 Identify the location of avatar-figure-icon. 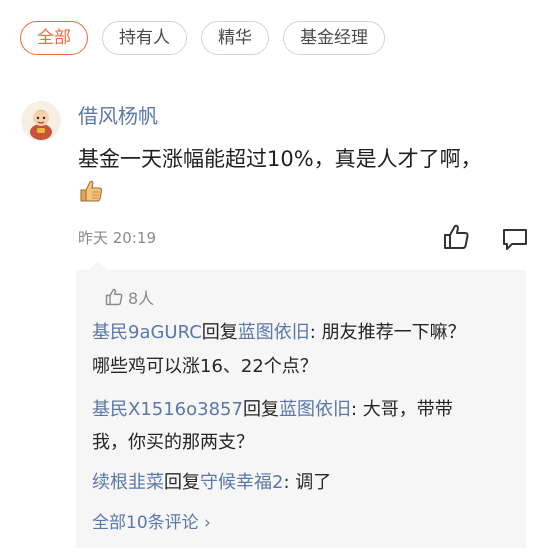
(41, 121).